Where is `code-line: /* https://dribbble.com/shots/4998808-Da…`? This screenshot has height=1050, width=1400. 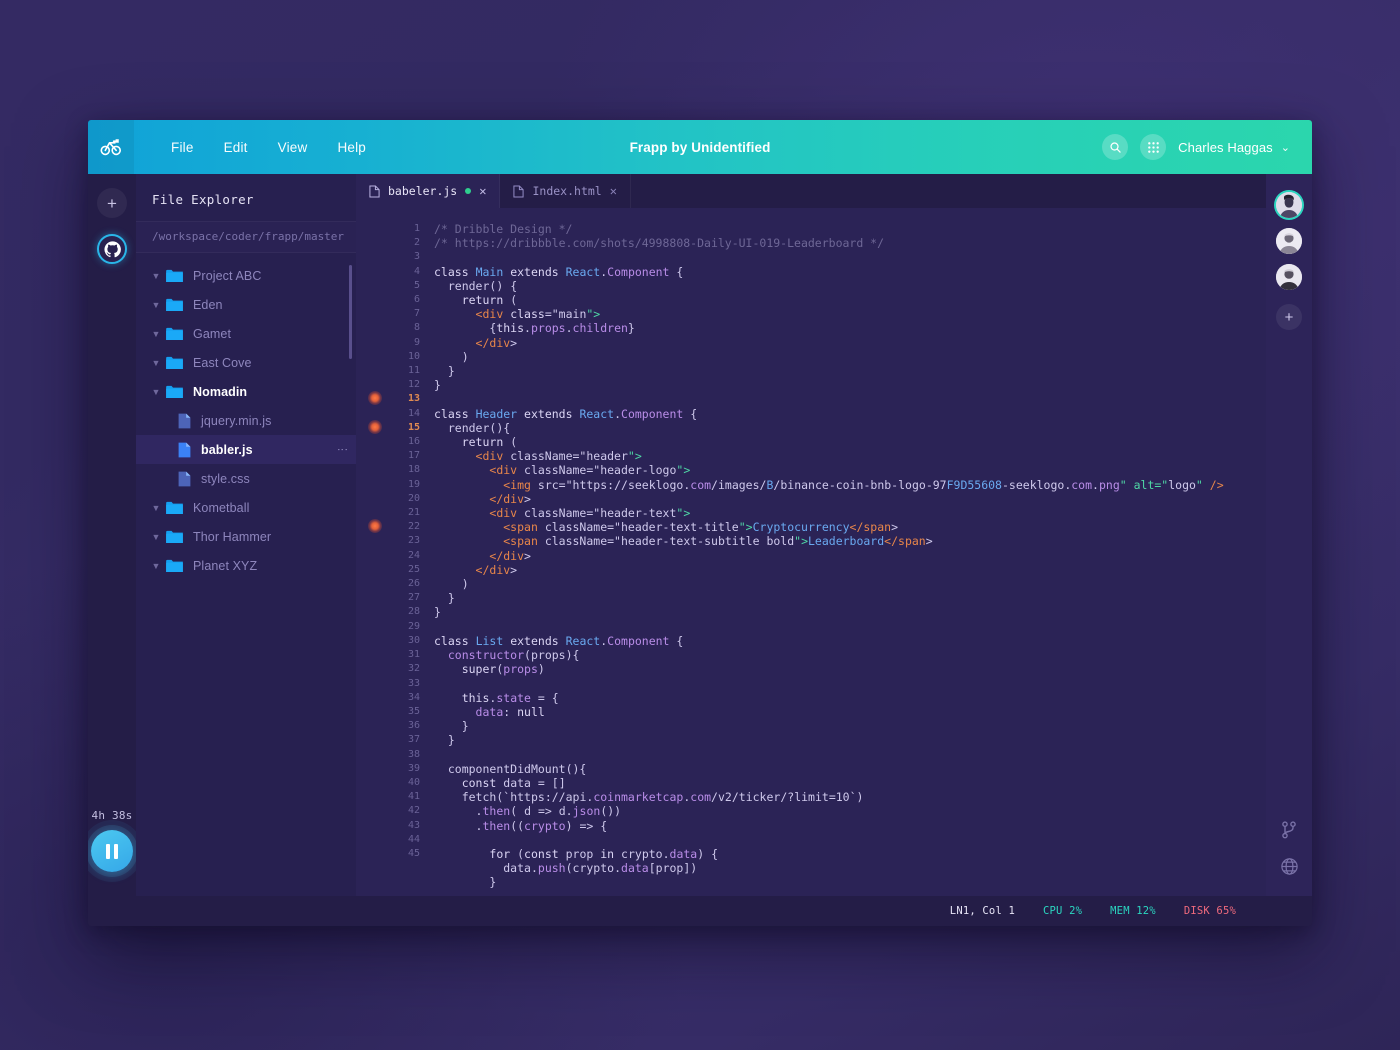
code-line: /* https://dribbble.com/shots/4998808-Da… is located at coordinates (659, 243).